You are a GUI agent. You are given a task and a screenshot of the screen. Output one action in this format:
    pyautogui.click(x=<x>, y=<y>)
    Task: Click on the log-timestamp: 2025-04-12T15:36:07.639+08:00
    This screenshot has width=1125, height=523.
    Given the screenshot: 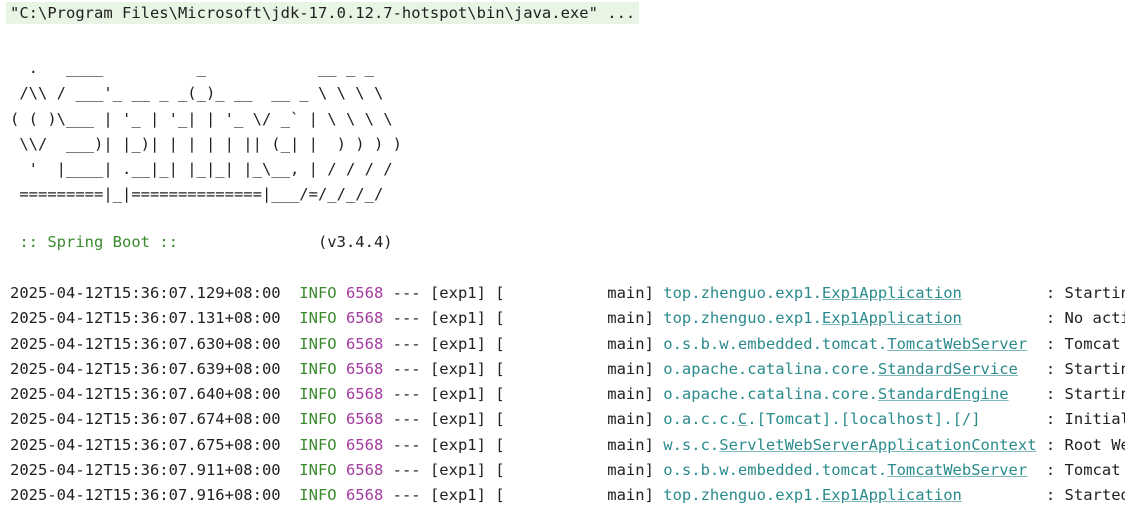 What is the action you would take?
    pyautogui.click(x=145, y=368)
    